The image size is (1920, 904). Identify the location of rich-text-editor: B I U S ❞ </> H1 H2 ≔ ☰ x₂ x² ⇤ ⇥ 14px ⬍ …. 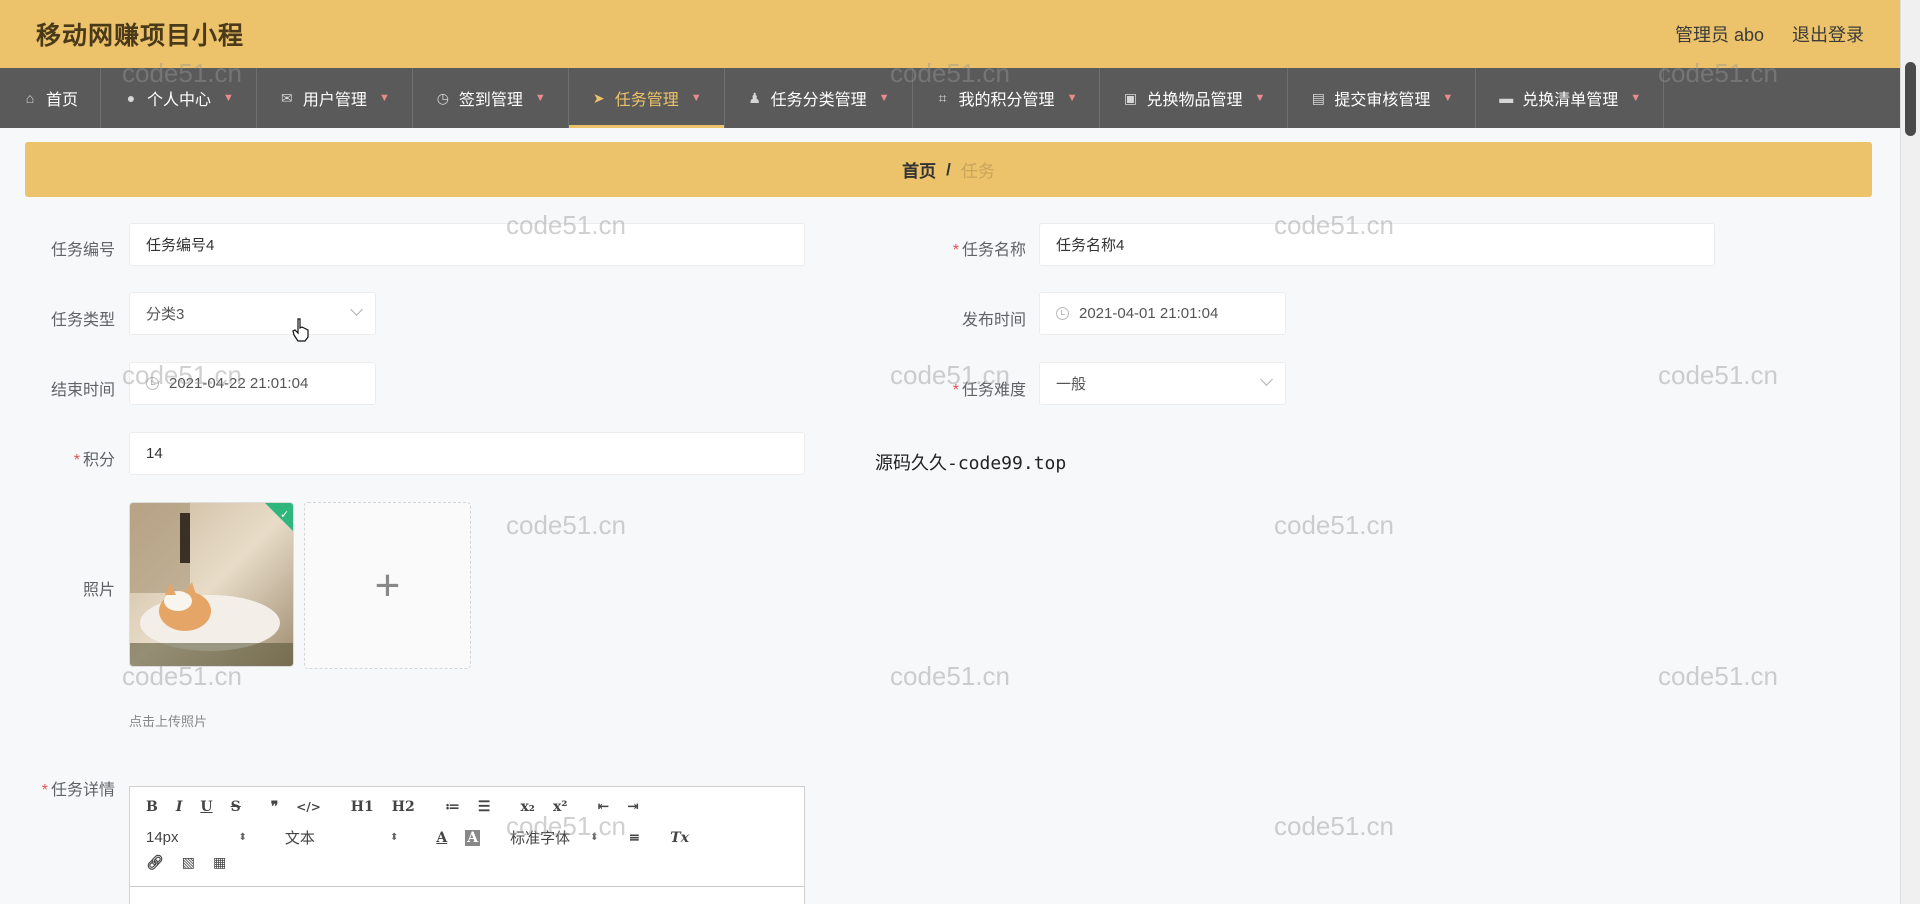
(467, 845).